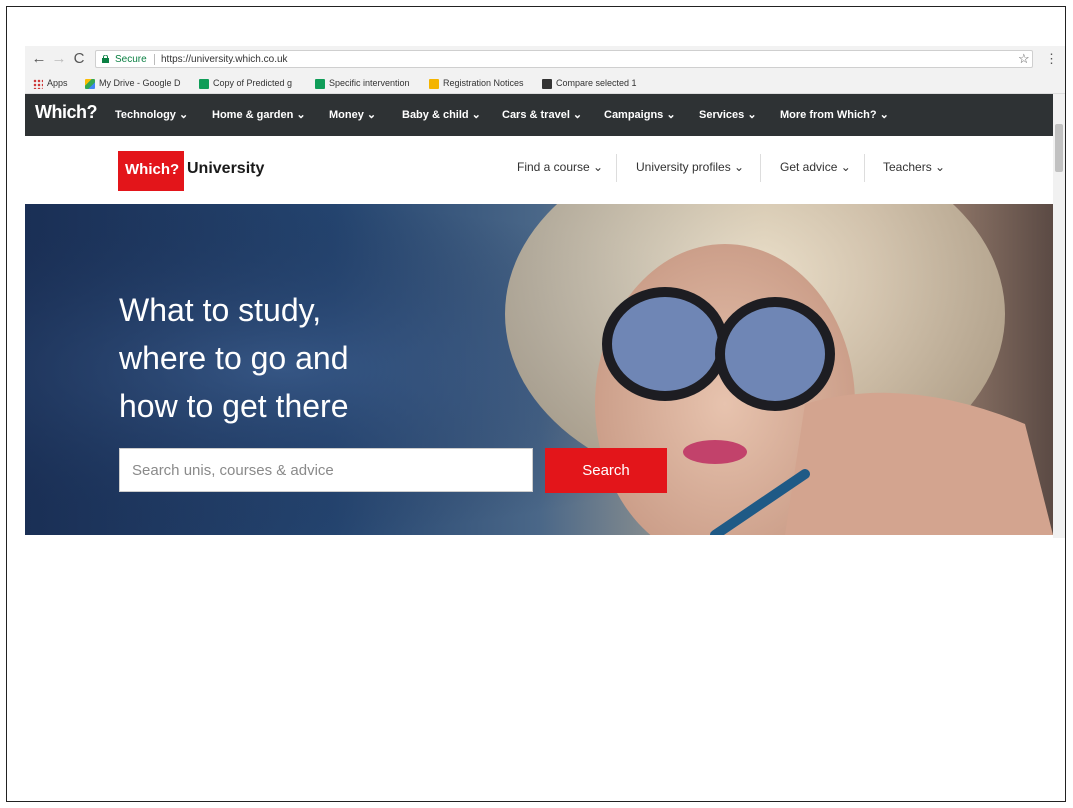 Image resolution: width=1073 pixels, height=808 pixels. Describe the element at coordinates (326, 470) in the screenshot. I see `search-input` at that location.